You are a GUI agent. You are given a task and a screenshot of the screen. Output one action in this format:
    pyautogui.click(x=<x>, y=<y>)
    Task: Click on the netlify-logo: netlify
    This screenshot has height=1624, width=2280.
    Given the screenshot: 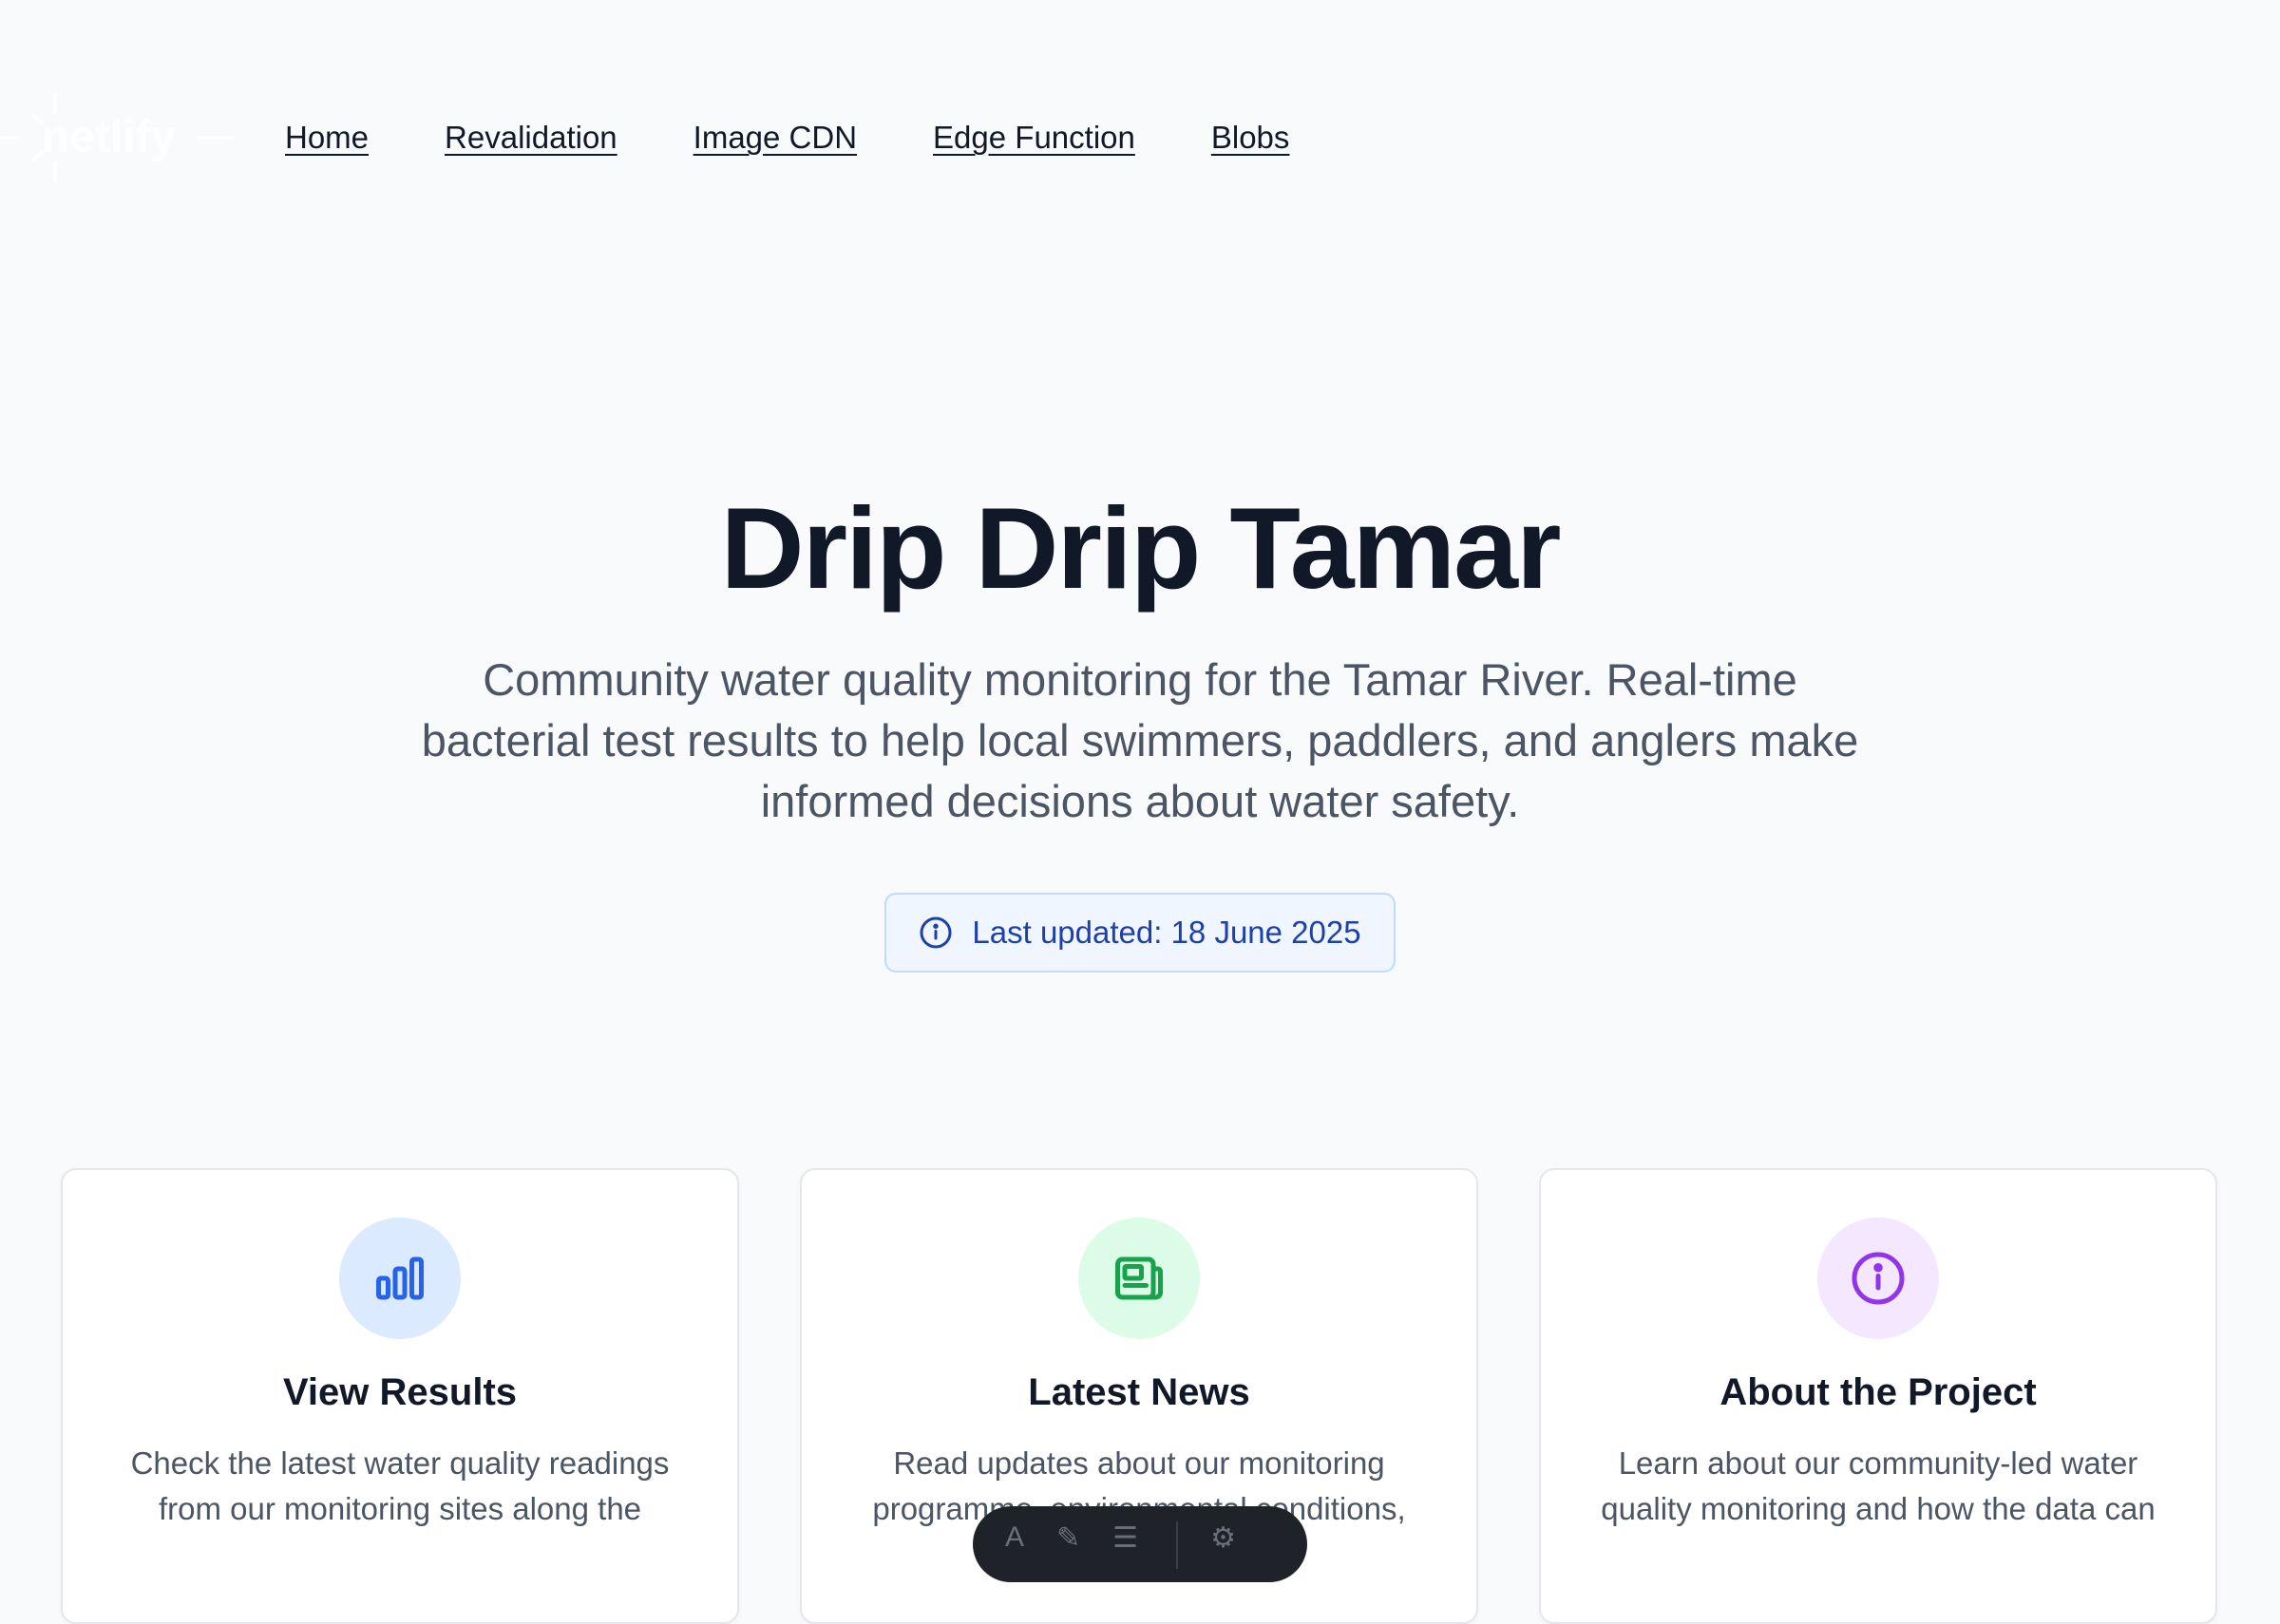 What is the action you would take?
    pyautogui.click(x=119, y=137)
    